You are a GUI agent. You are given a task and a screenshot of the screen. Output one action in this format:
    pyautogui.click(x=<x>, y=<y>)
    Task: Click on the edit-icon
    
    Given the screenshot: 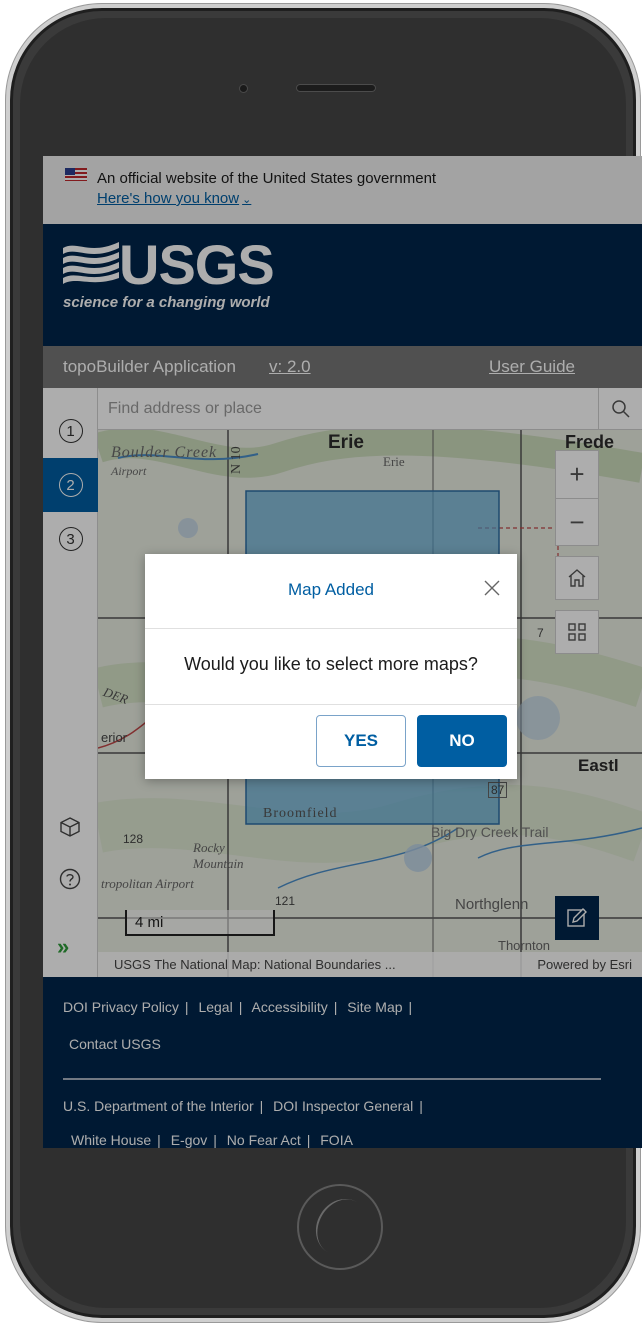 What is the action you would take?
    pyautogui.click(x=577, y=917)
    